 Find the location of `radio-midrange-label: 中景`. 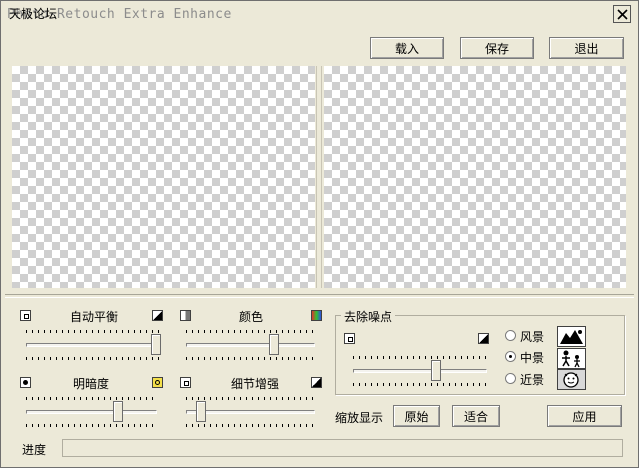

radio-midrange-label: 中景 is located at coordinates (532, 358).